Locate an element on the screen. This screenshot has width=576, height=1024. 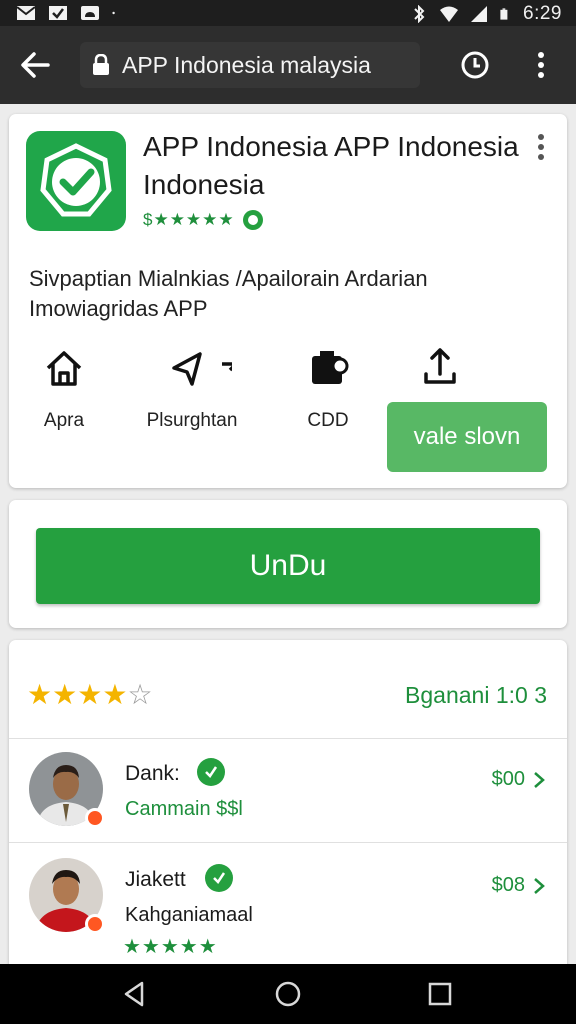
status-time: 6:29 is located at coordinates (542, 13).